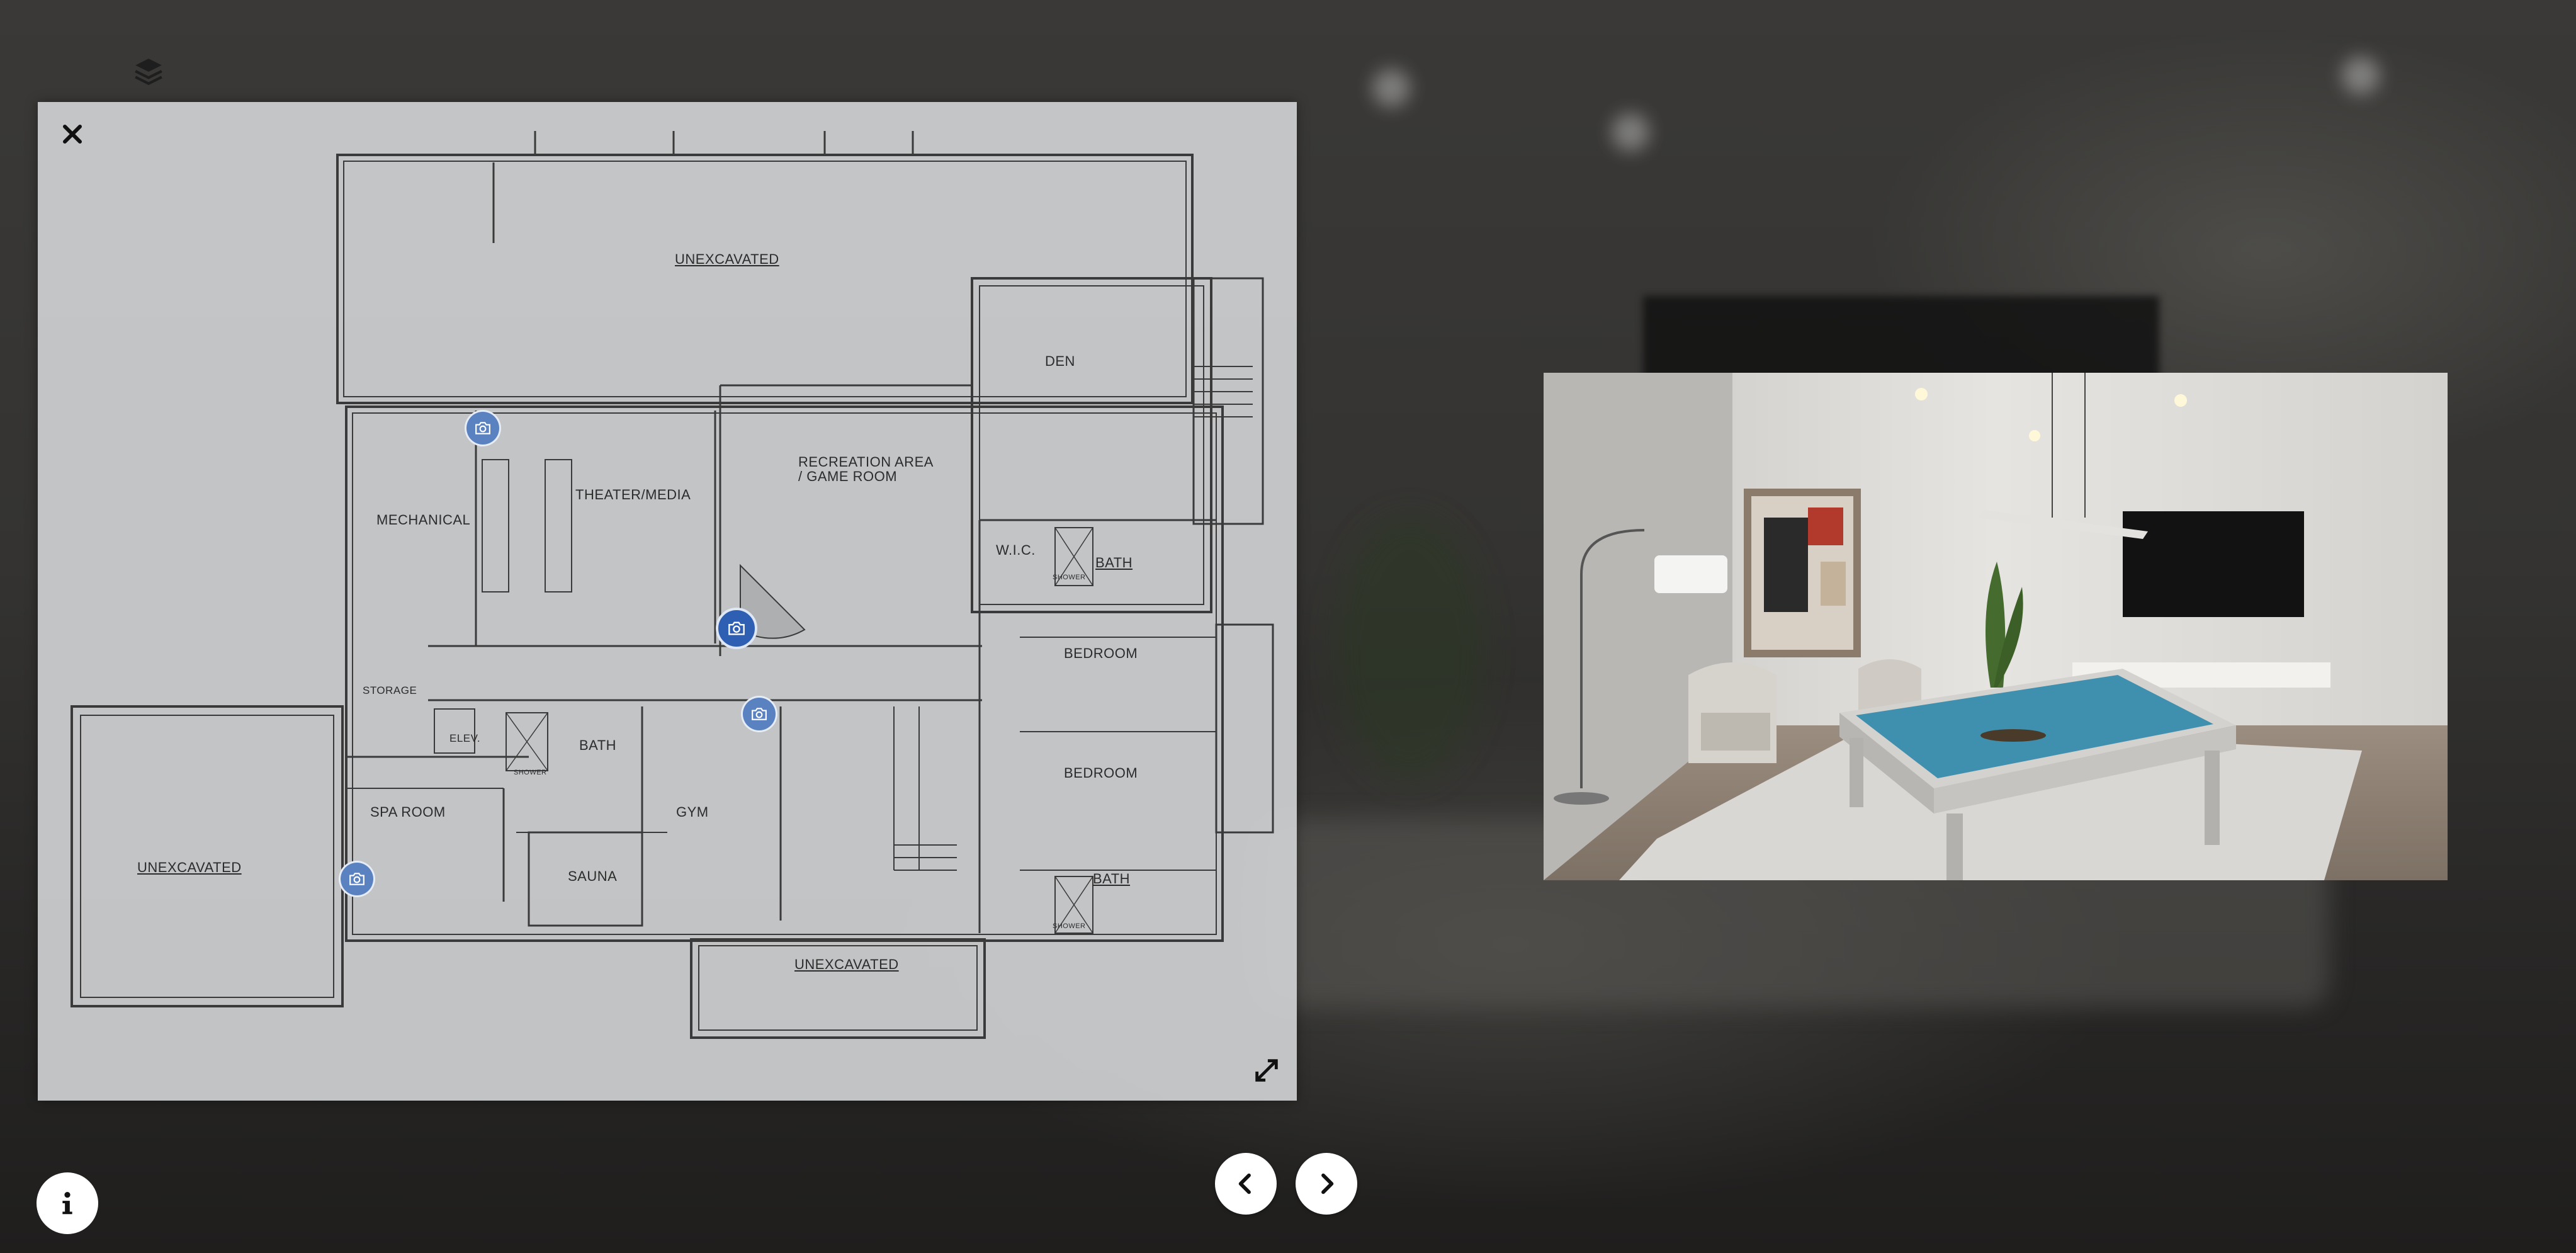  Describe the element at coordinates (465, 738) in the screenshot. I see `room-label-elev: ELEV.` at that location.